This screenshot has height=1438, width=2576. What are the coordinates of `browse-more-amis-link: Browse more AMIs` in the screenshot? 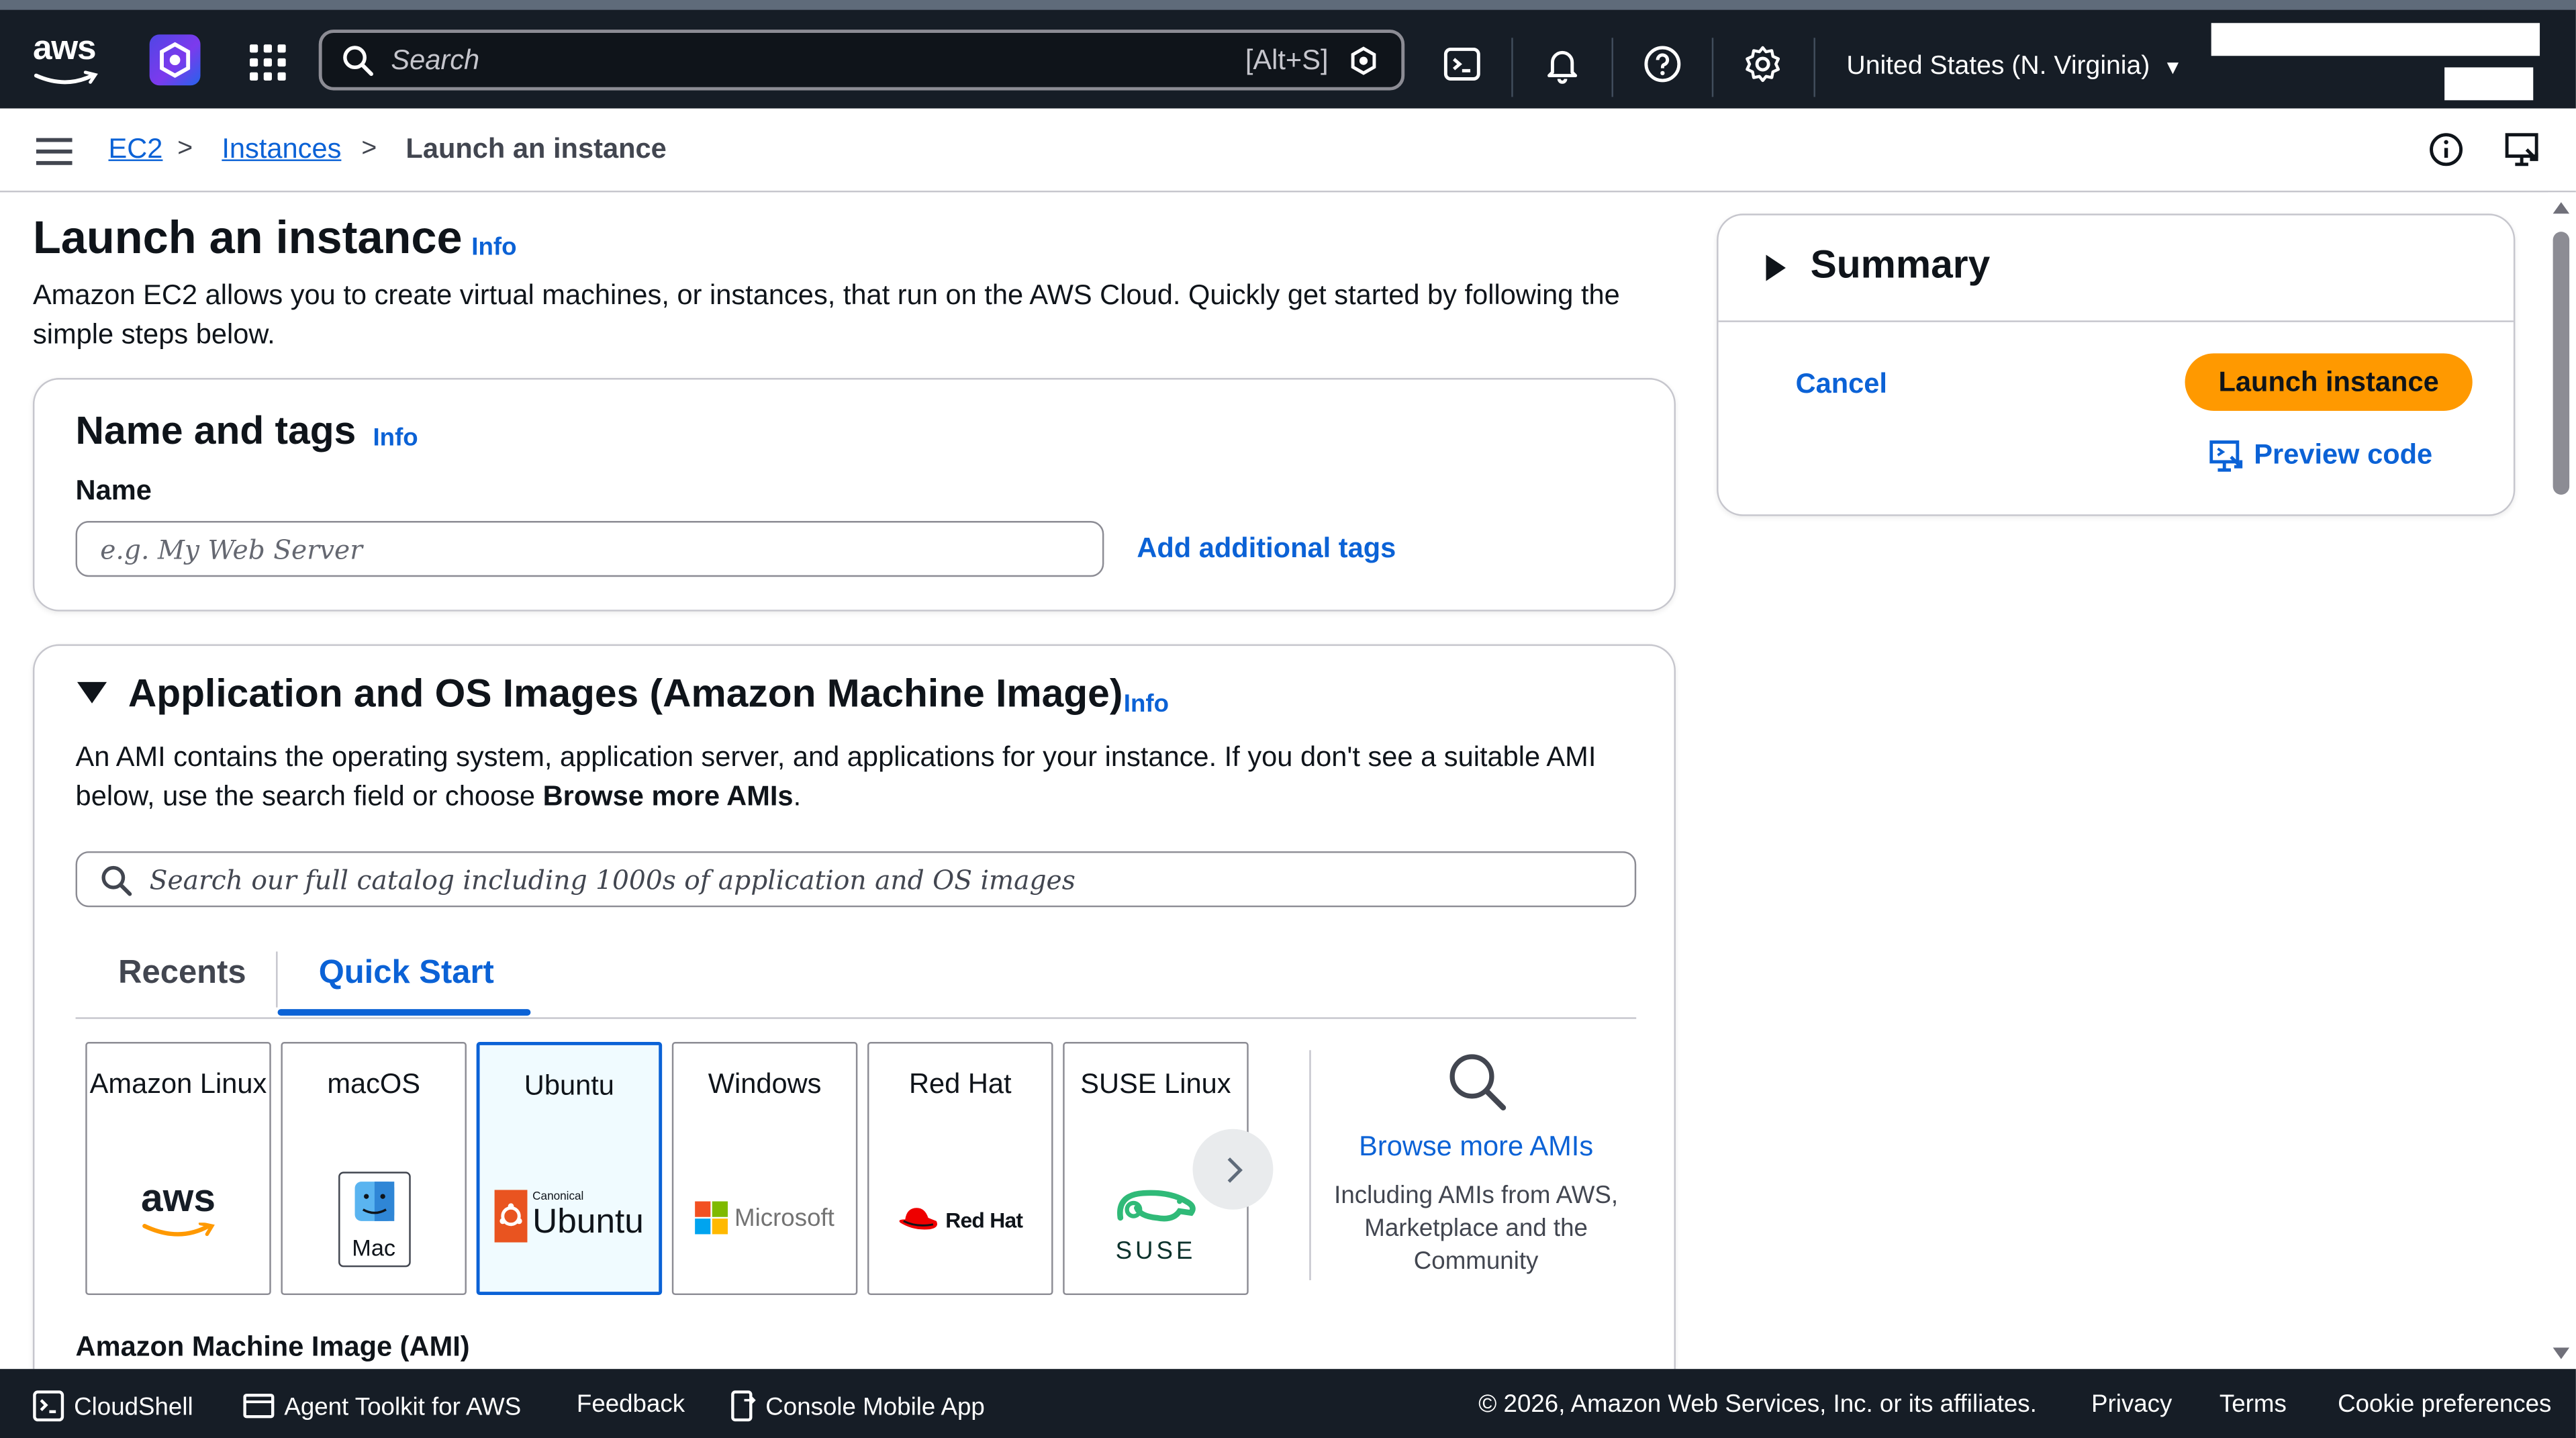 It's located at (1476, 1147).